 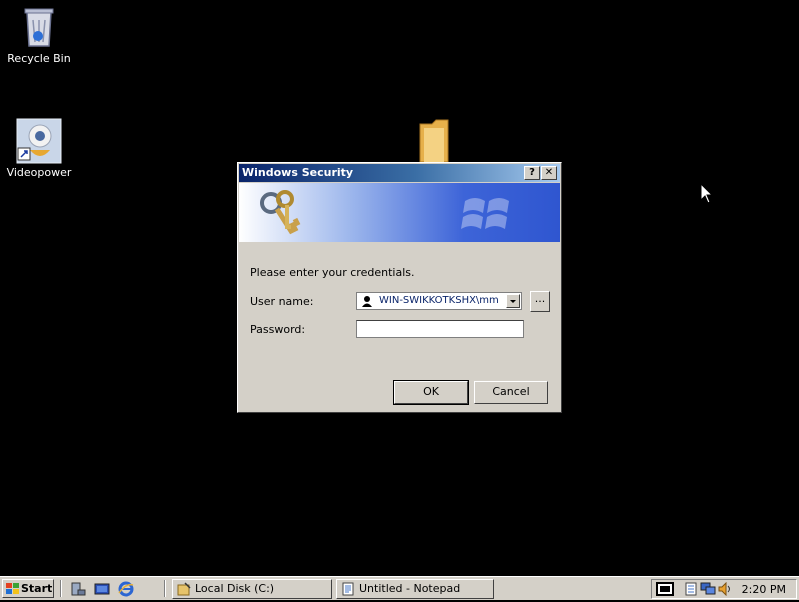 What do you see at coordinates (39, 141) in the screenshot?
I see `webcam-icon` at bounding box center [39, 141].